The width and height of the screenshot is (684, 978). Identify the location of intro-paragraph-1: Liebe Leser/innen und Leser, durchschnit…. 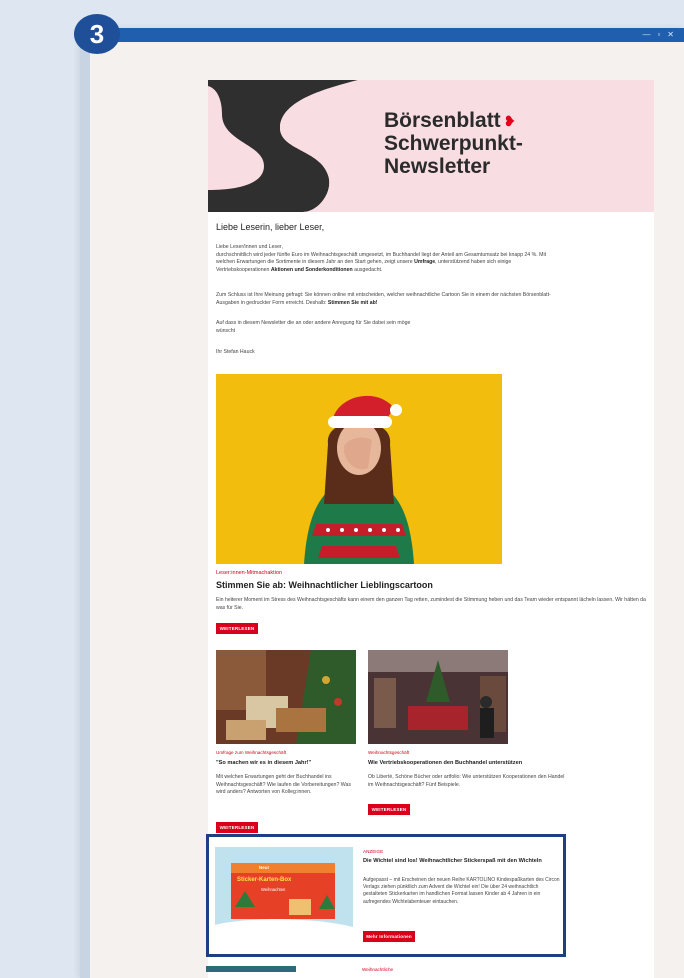
(386, 259).